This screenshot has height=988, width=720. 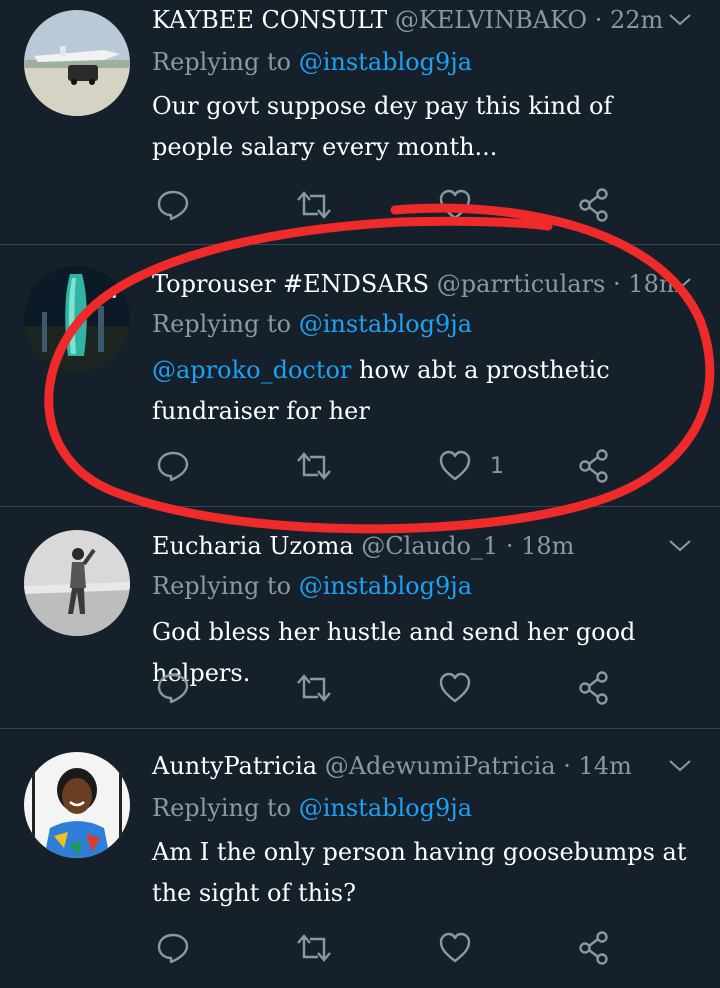 I want to click on smiling-woman-photo, so click(x=77, y=805).